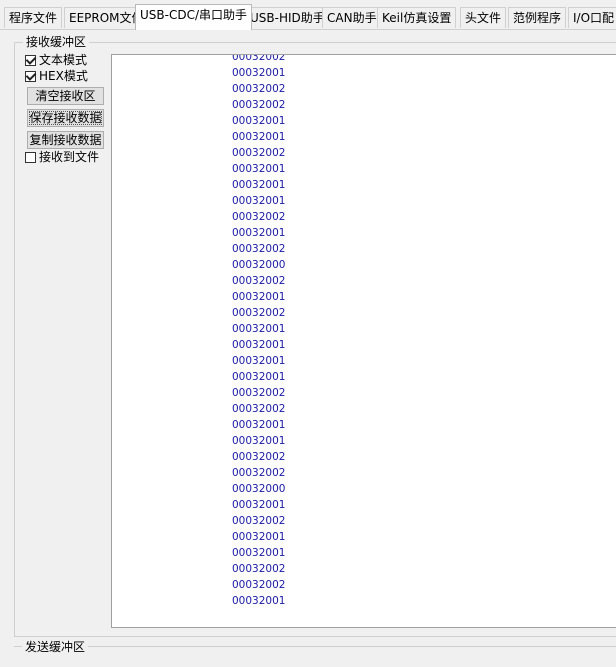  What do you see at coordinates (287, 17) in the screenshot?
I see `tab-usb-hid: USB-HID助手` at bounding box center [287, 17].